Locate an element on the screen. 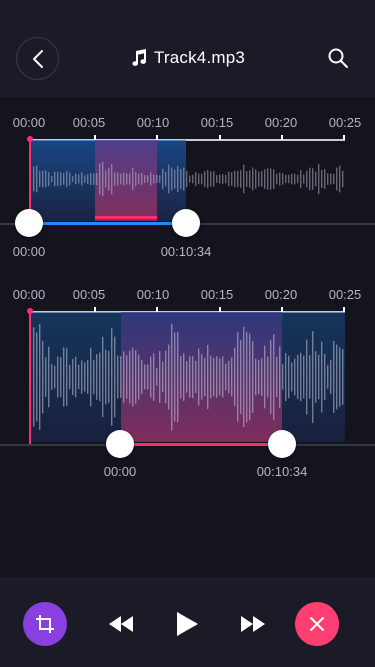  playback-controls is located at coordinates (187, 622).